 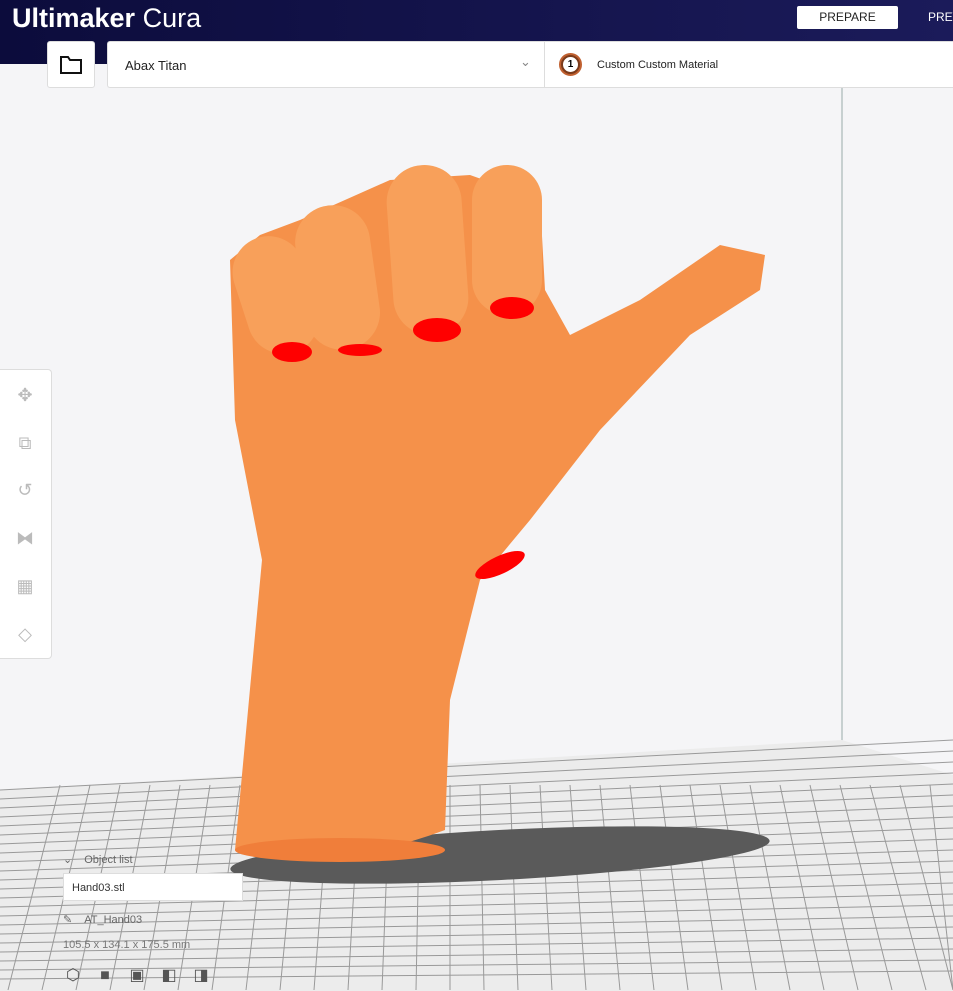 What do you see at coordinates (25, 538) in the screenshot?
I see `mirror-icon: ⧓` at bounding box center [25, 538].